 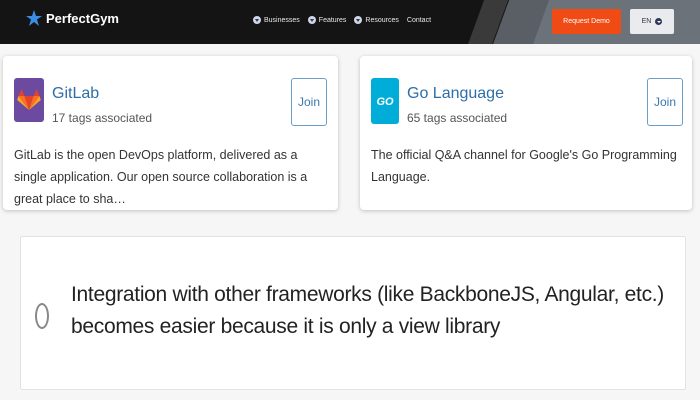 What do you see at coordinates (75, 94) in the screenshot?
I see `card-title: GitLab` at bounding box center [75, 94].